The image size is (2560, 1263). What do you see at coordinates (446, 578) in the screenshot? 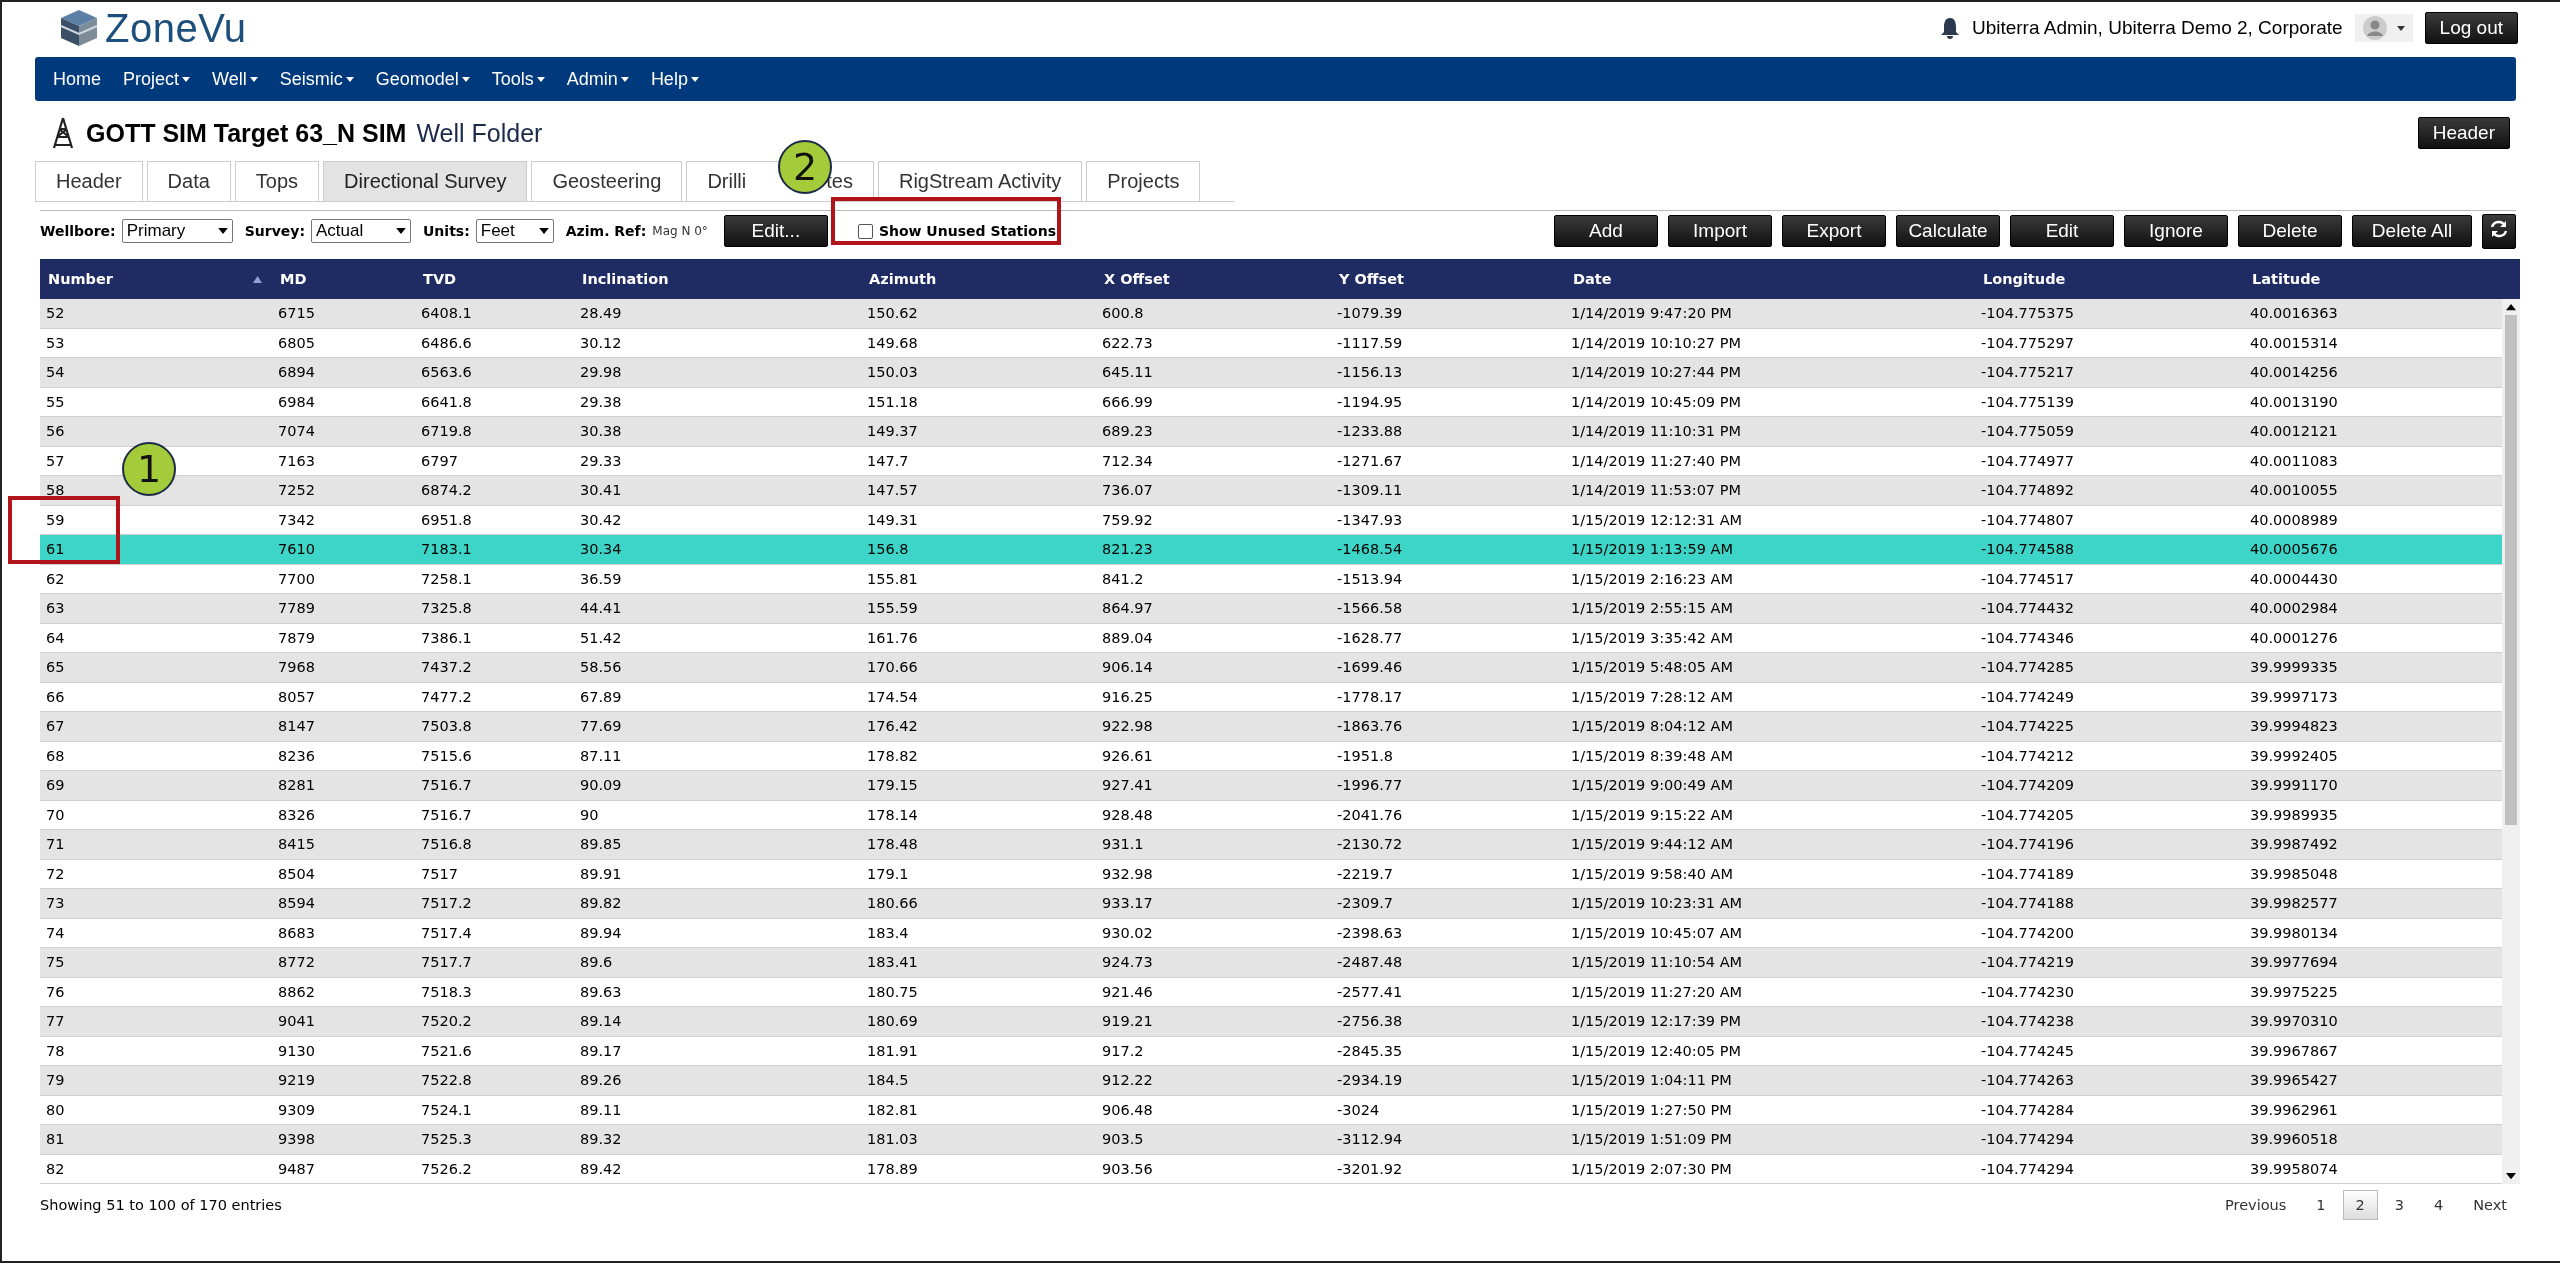
I see `table-cell: 7258.1` at bounding box center [446, 578].